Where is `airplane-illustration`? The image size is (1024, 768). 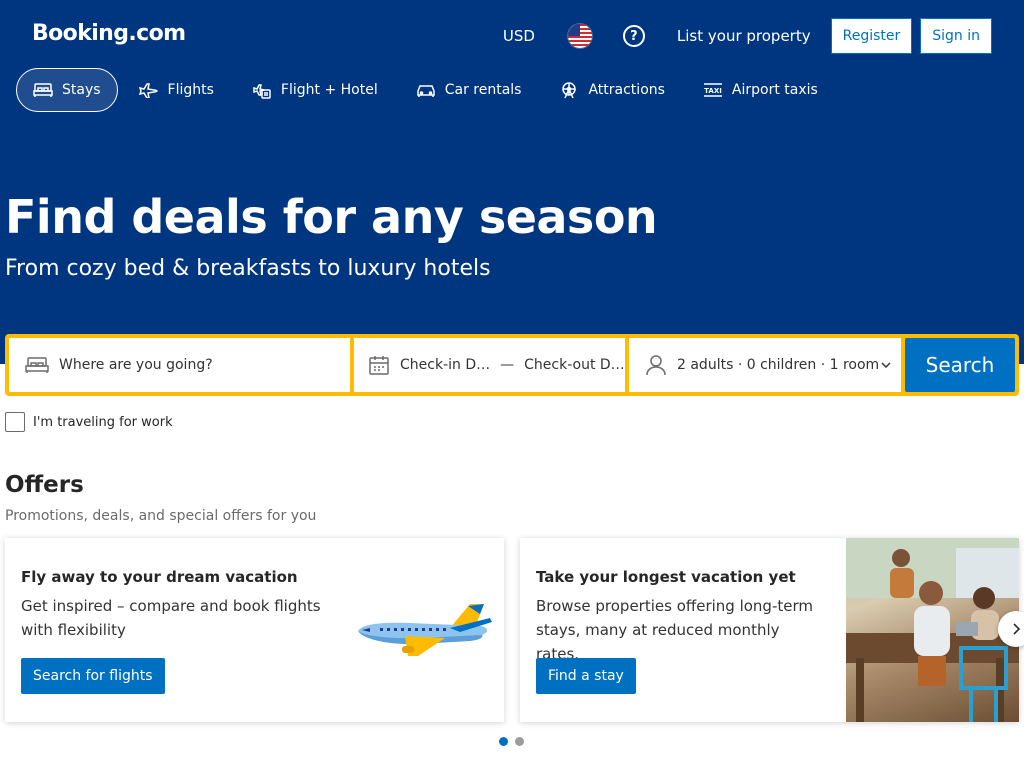 airplane-illustration is located at coordinates (425, 630).